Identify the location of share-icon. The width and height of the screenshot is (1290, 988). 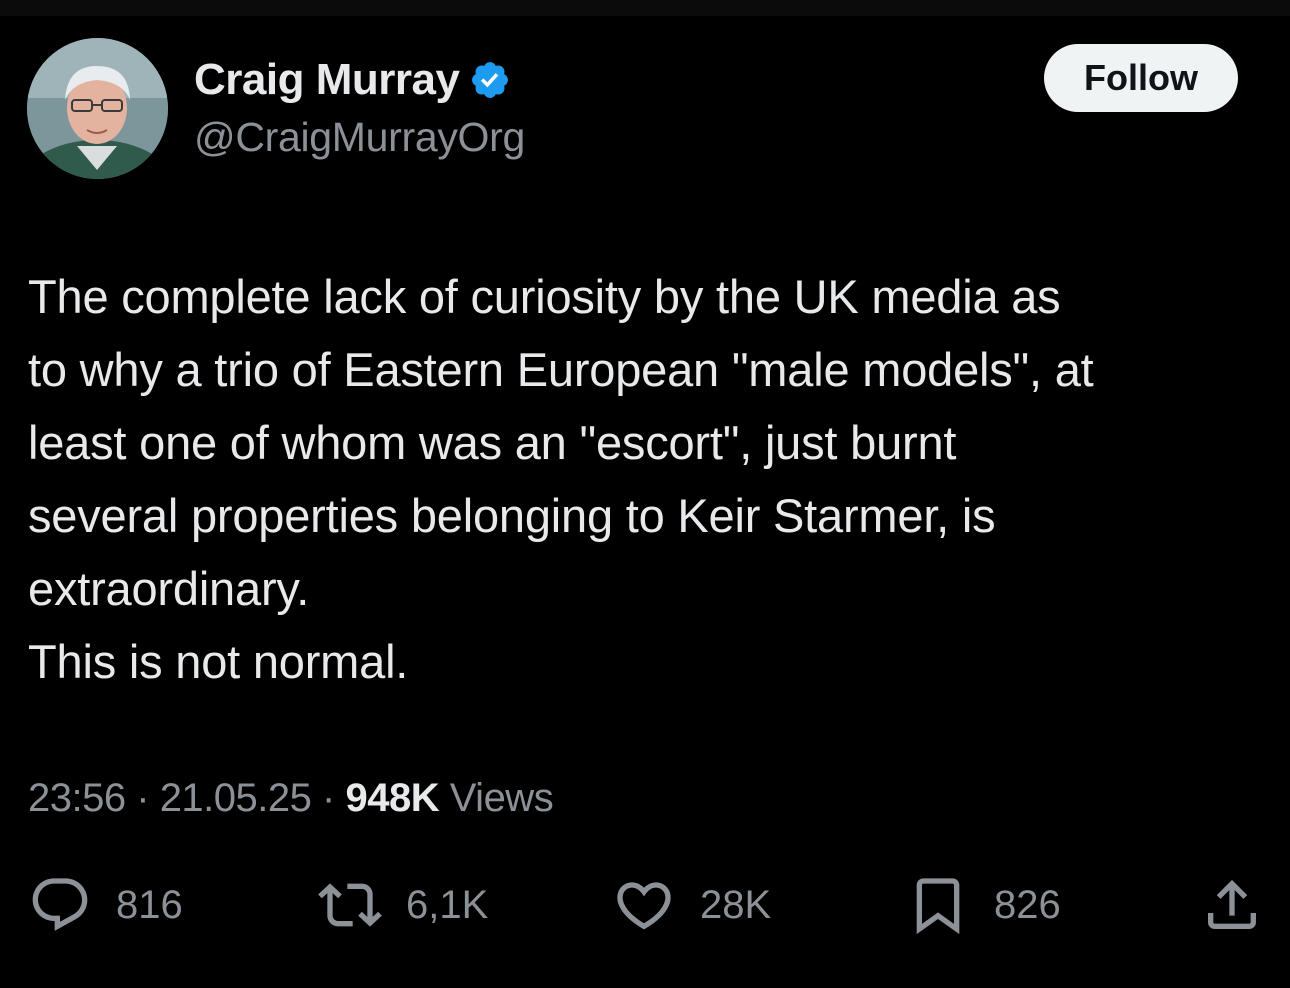
(1232, 904).